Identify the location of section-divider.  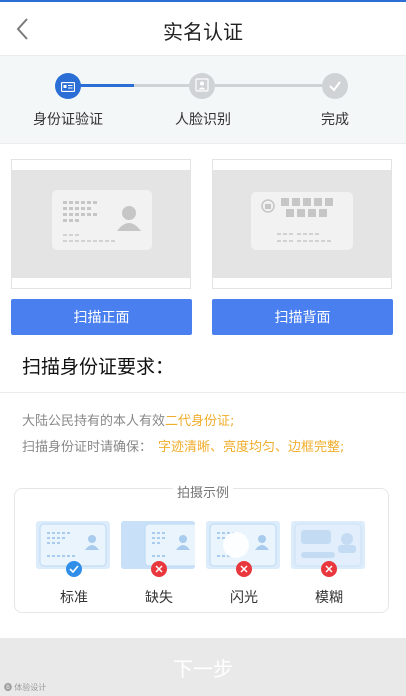
(203, 392).